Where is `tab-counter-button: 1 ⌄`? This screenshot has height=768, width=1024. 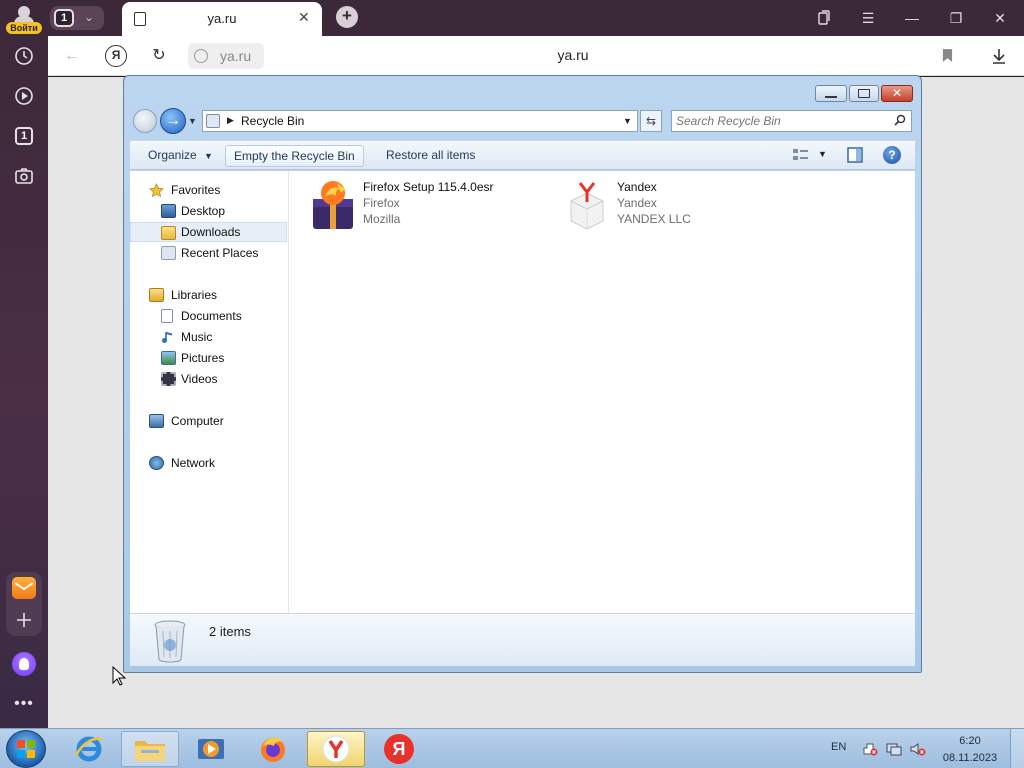
tab-counter-button: 1 ⌄ is located at coordinates (77, 18).